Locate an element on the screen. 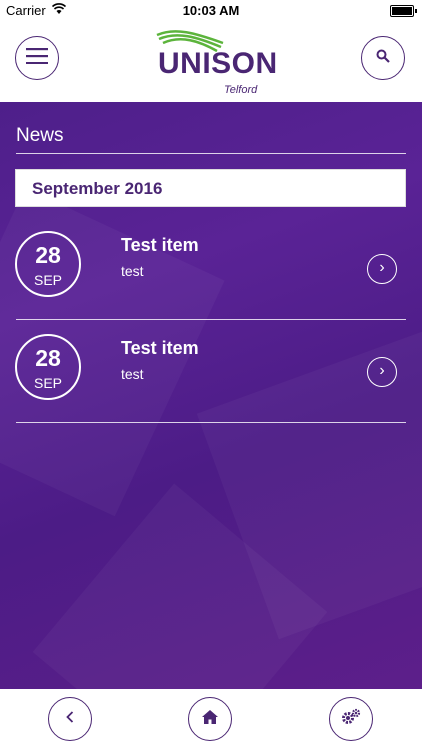 The width and height of the screenshot is (422, 750). settings-button is located at coordinates (351, 719).